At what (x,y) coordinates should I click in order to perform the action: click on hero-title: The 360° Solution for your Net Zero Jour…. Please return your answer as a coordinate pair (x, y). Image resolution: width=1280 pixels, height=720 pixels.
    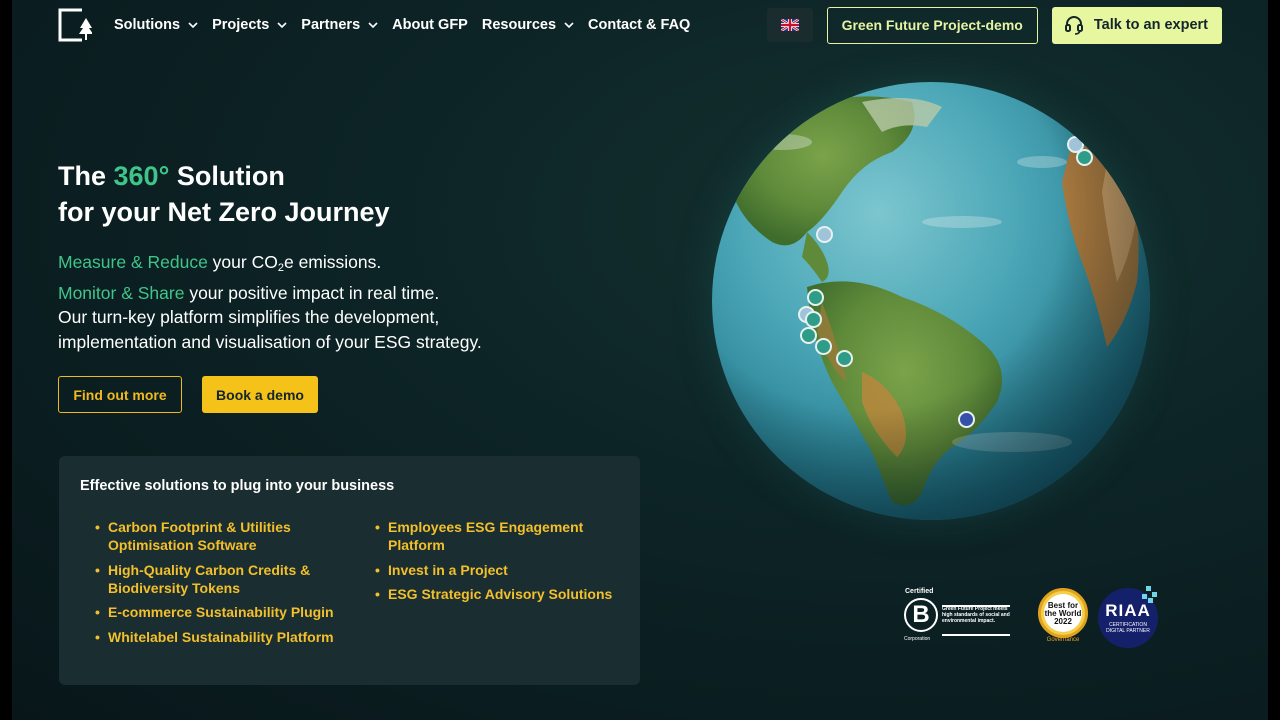
    Looking at the image, I should click on (224, 194).